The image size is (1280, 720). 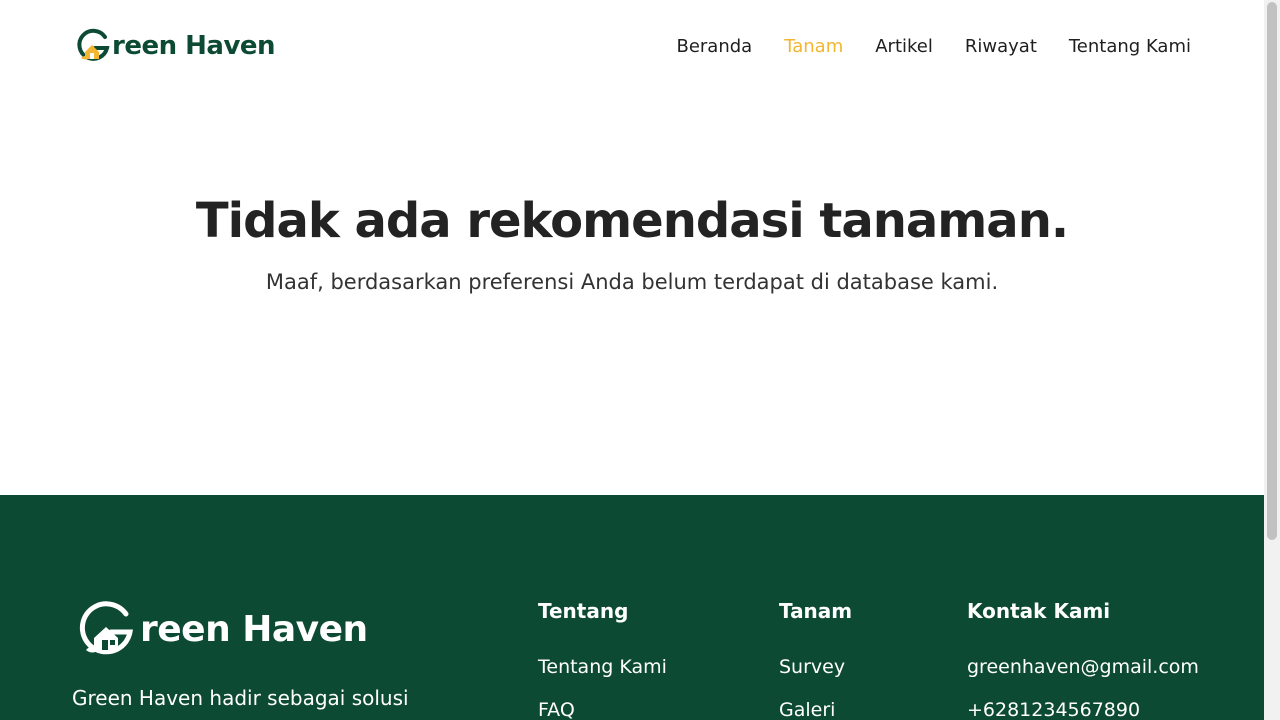 I want to click on footer-column-tentang: Tentang Tentang Kami FAQ, so click(x=602, y=658).